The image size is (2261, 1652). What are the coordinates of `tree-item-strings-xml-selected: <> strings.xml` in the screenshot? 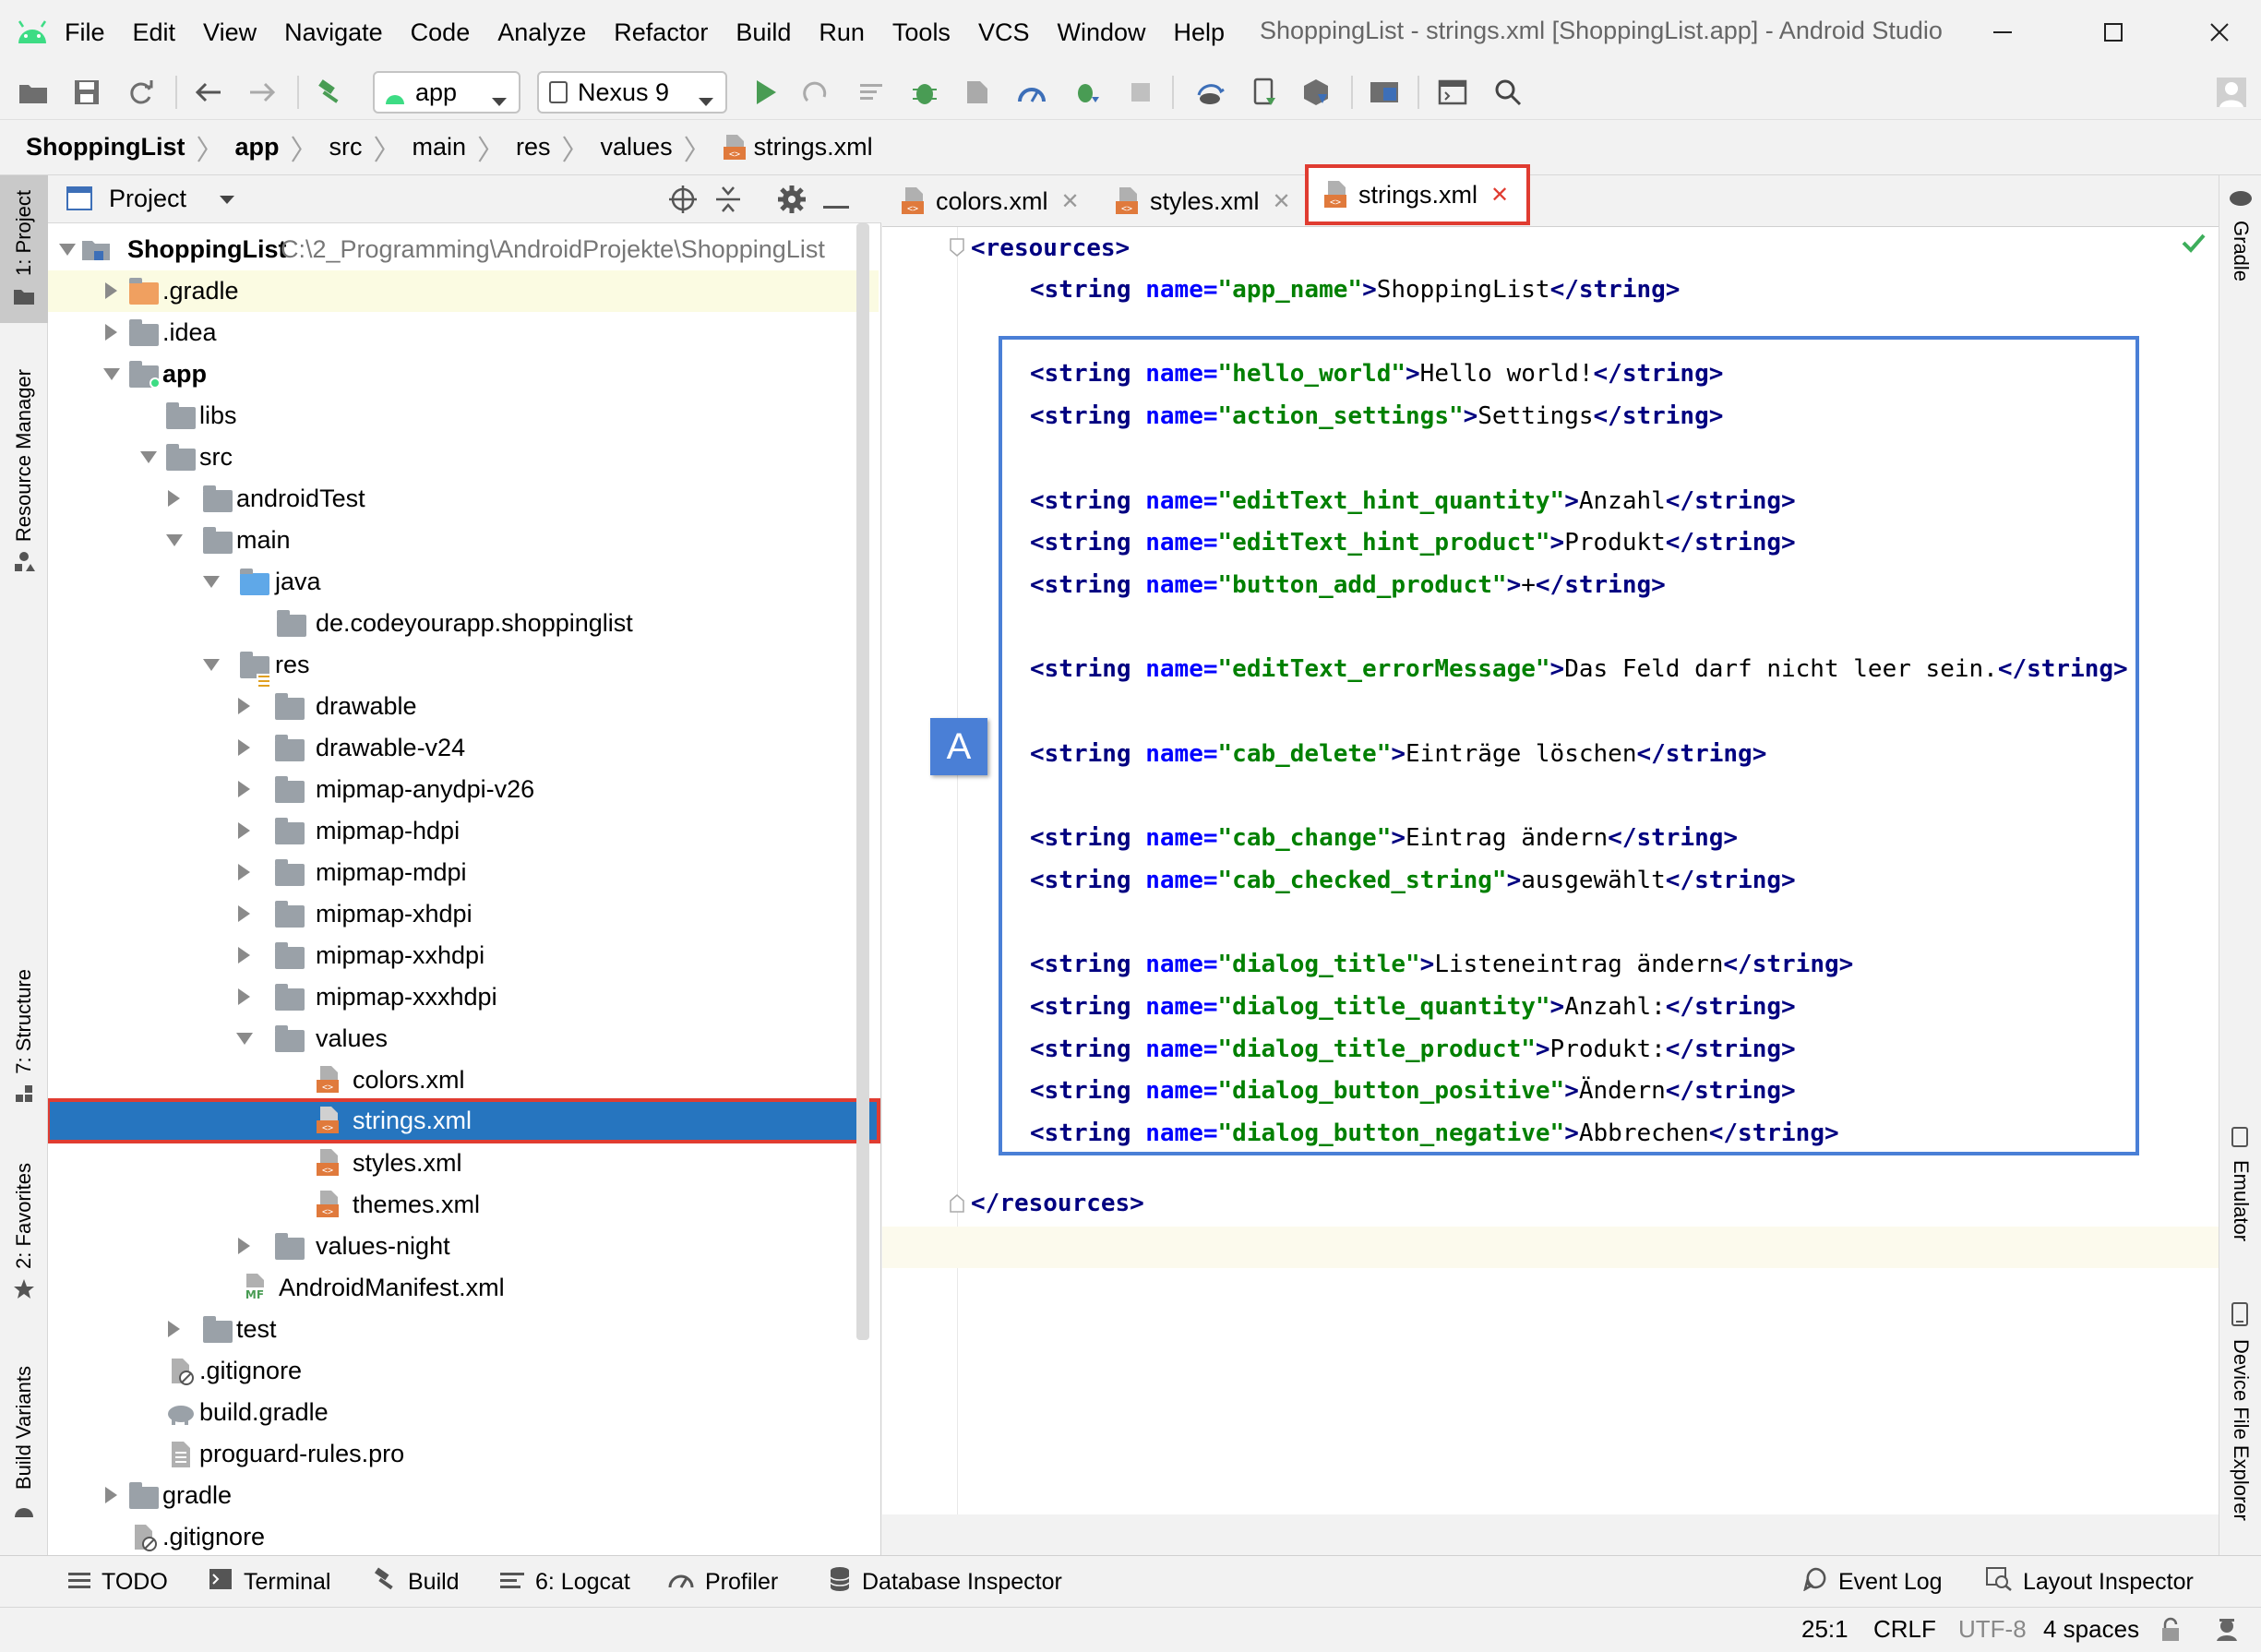 It's located at (464, 1121).